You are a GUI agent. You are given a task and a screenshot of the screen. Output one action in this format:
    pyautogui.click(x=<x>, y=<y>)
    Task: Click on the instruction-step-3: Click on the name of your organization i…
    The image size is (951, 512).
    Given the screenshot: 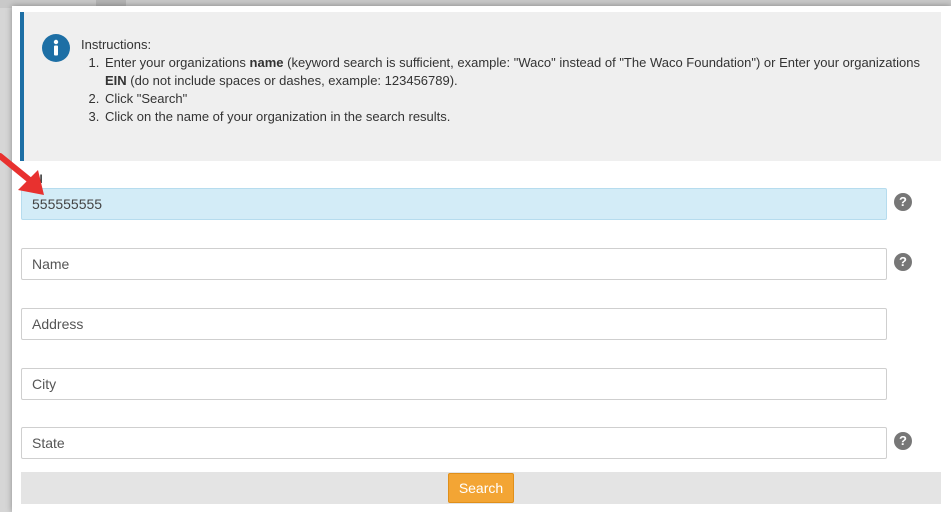 What is the action you would take?
    pyautogui.click(x=512, y=117)
    